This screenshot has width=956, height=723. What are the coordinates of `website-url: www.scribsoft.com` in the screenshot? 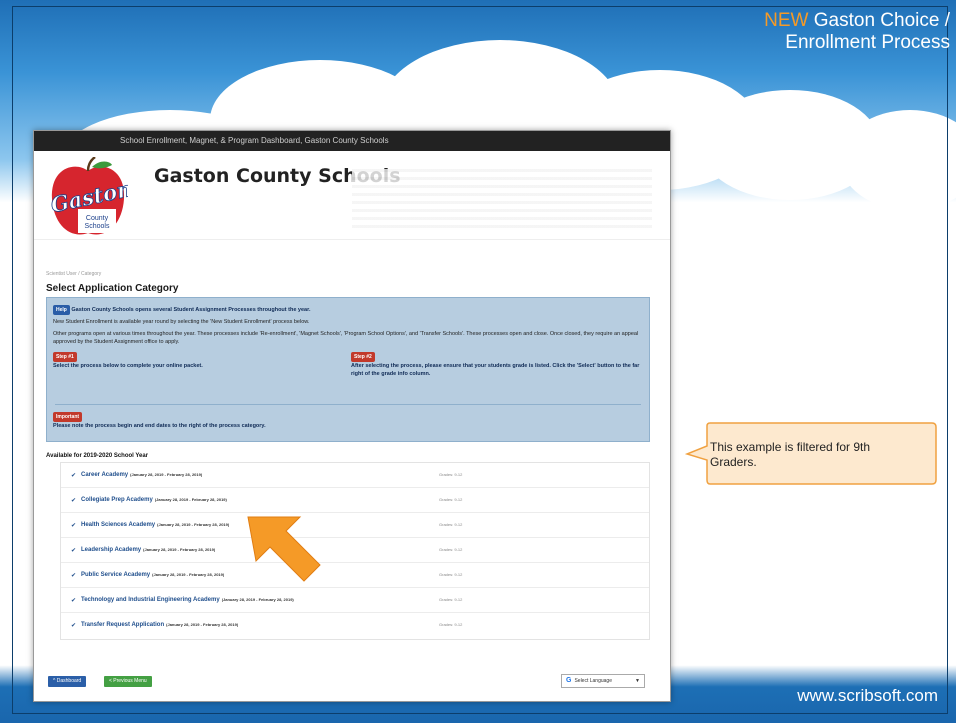 It's located at (867, 695).